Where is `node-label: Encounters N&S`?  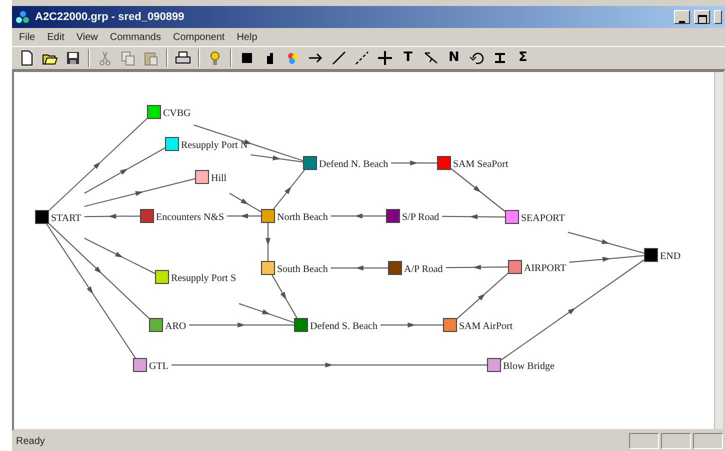 node-label: Encounters N&S is located at coordinates (190, 217).